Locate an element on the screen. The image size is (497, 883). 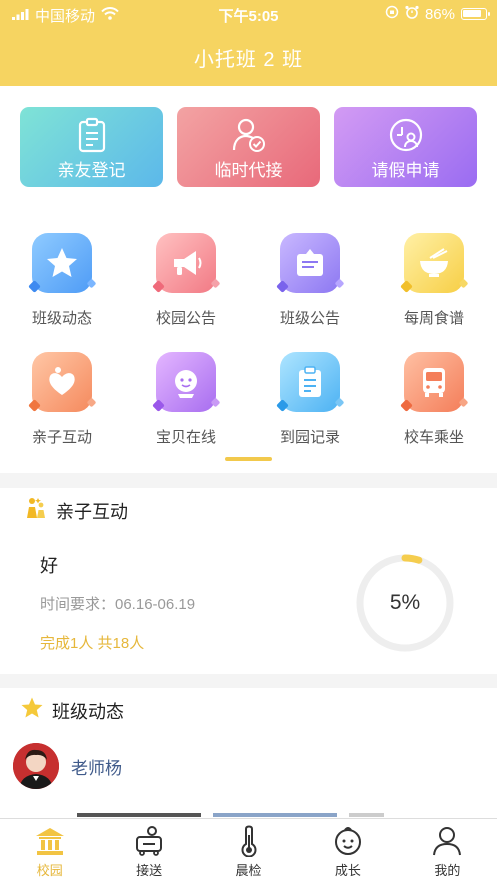
clipboard-icon is located at coordinates (91, 135).